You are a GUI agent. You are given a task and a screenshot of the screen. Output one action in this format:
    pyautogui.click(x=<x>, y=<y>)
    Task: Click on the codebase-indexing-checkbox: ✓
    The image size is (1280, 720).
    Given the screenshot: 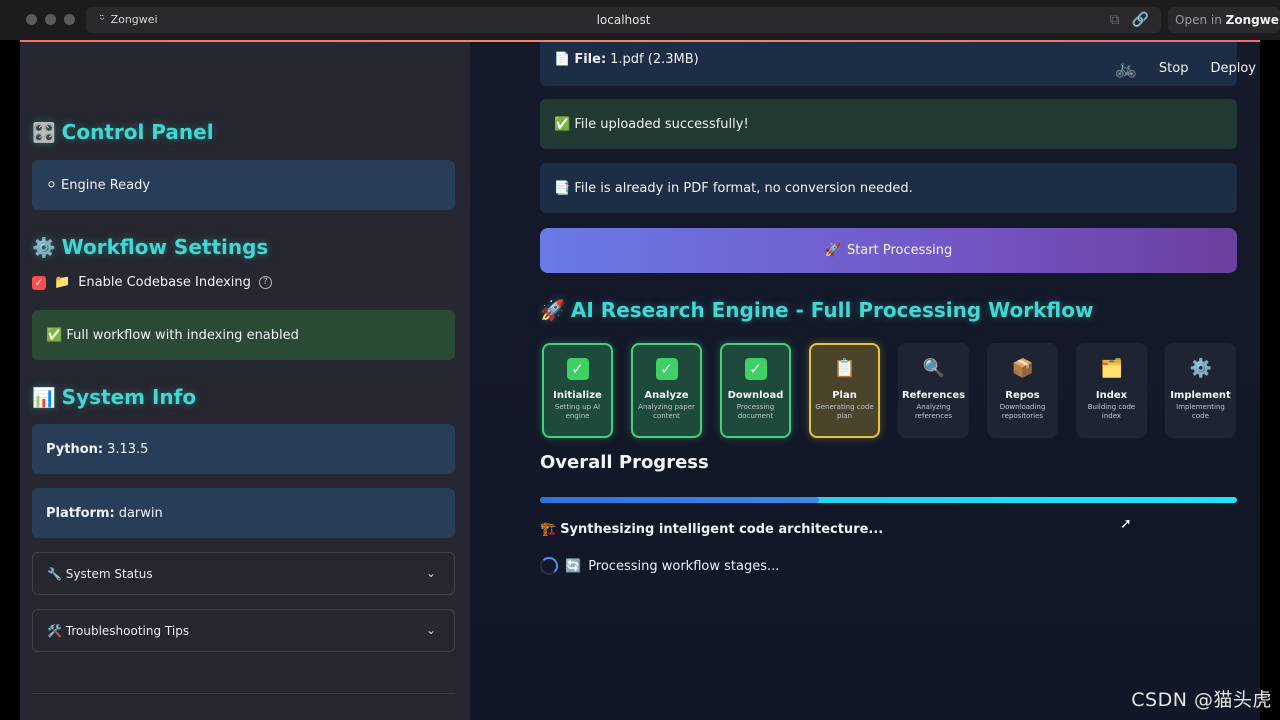 What is the action you would take?
    pyautogui.click(x=39, y=282)
    